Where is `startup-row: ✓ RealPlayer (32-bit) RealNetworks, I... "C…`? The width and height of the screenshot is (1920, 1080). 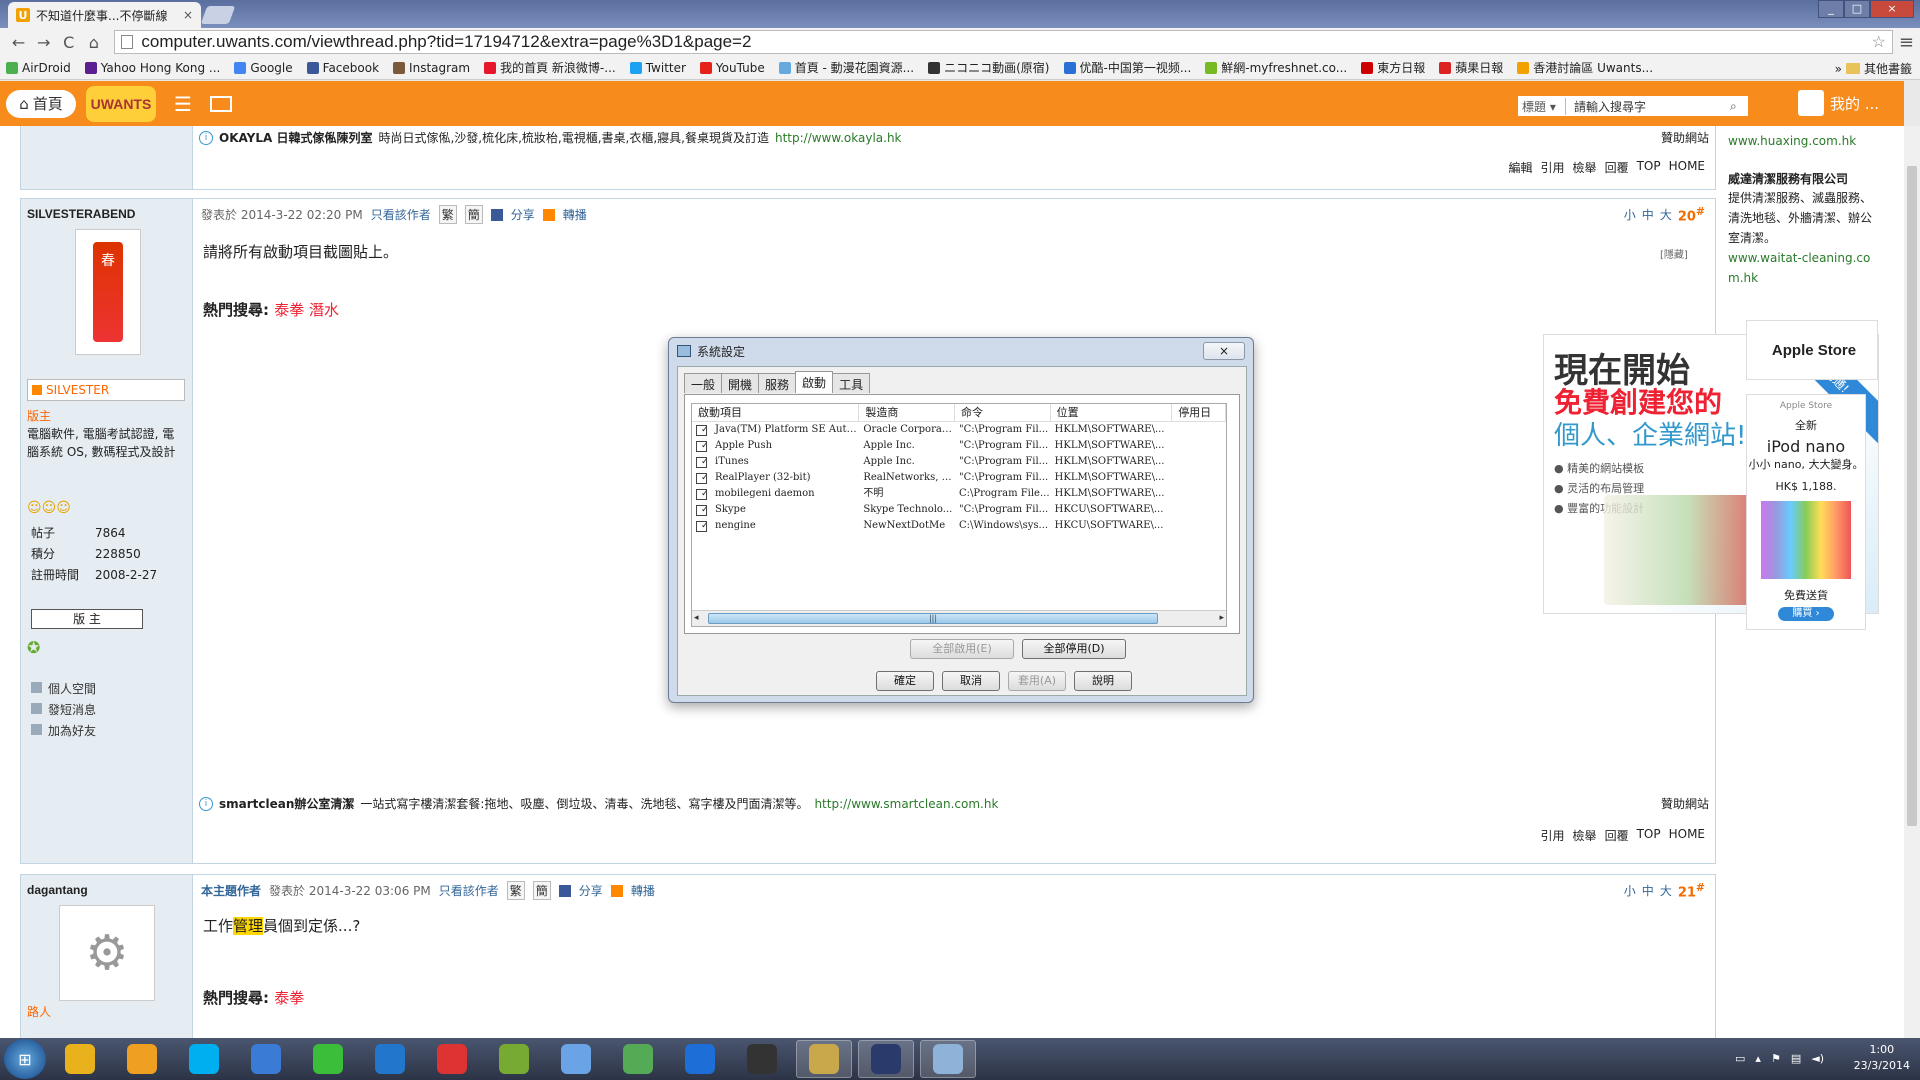
startup-row: ✓ RealPlayer (32-bit) RealNetworks, I... "C… is located at coordinates (959, 478).